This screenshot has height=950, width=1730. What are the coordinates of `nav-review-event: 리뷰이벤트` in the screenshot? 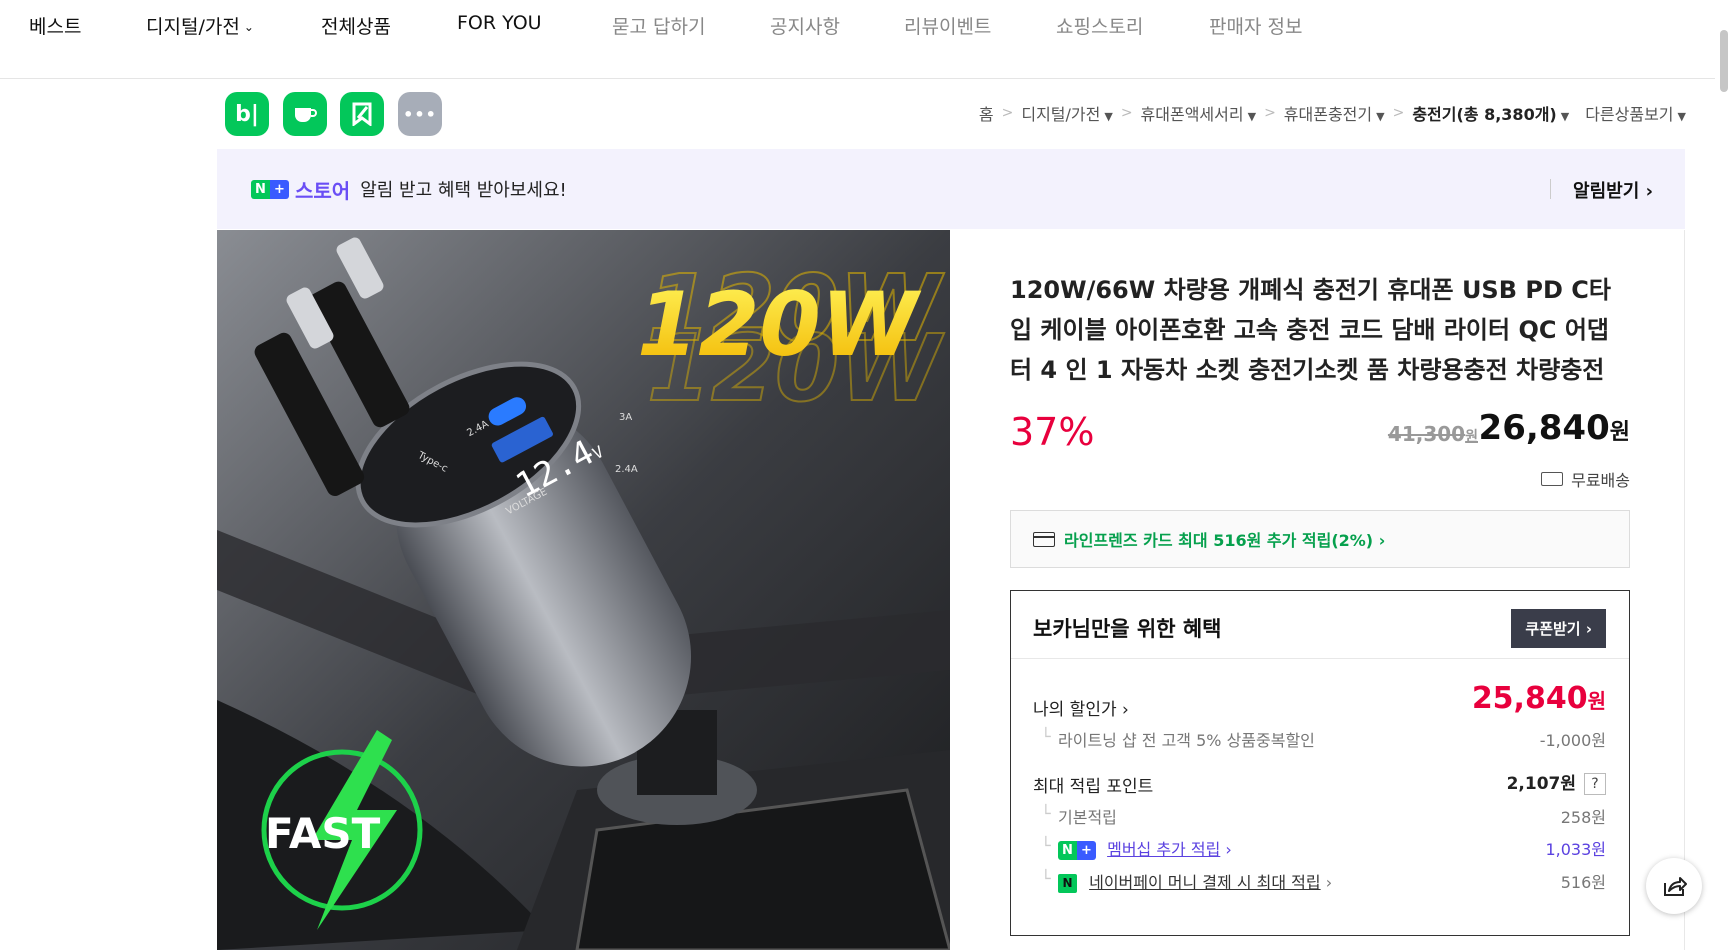 It's located at (947, 25).